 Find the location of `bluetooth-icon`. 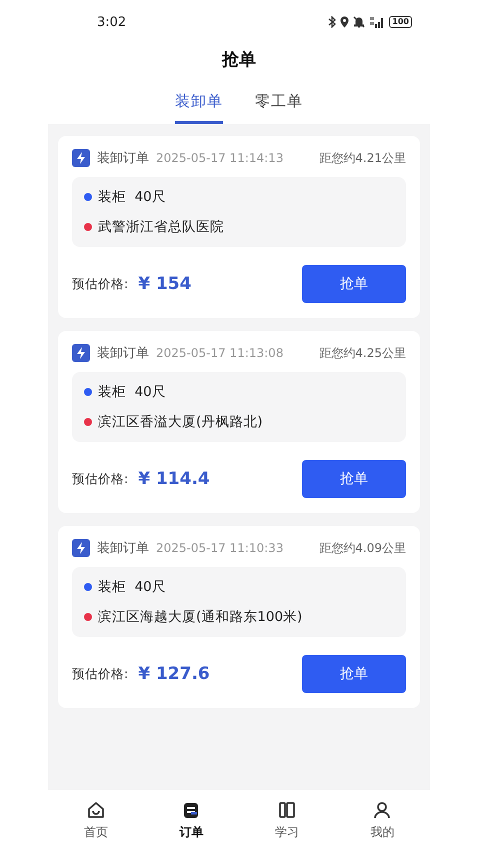

bluetooth-icon is located at coordinates (332, 22).